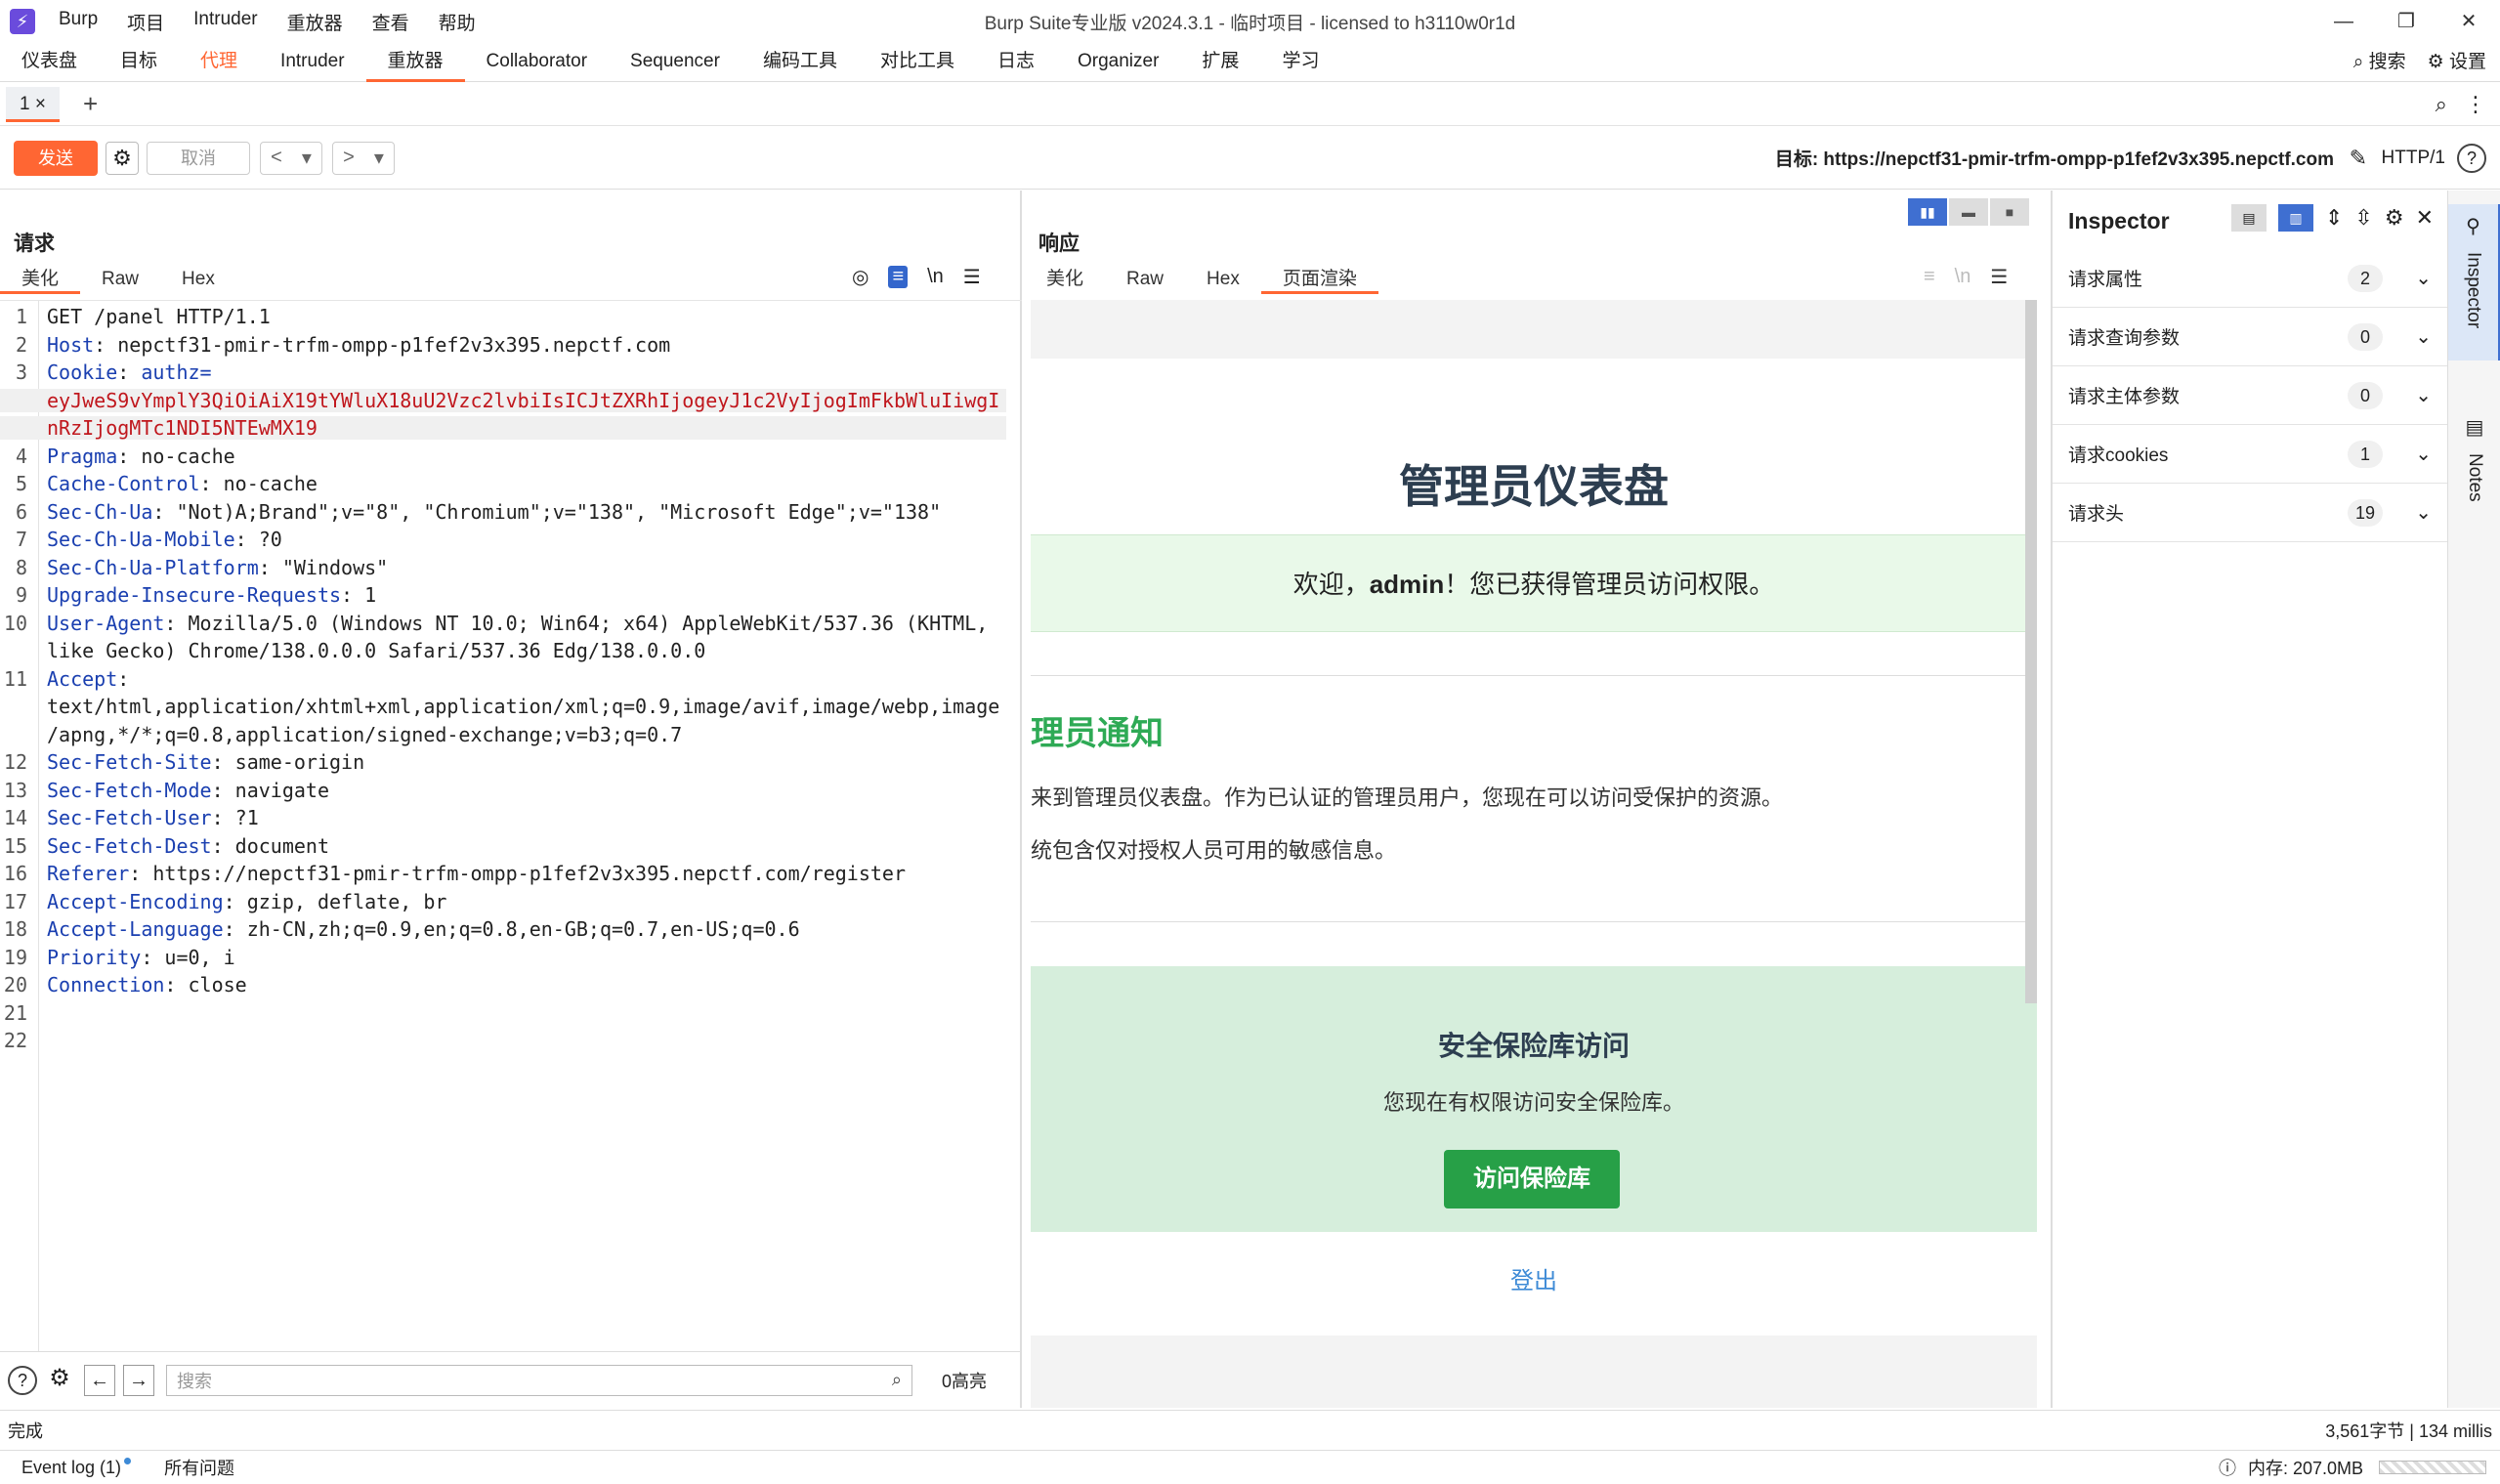  I want to click on all-issues-button: 所有问题, so click(199, 1468).